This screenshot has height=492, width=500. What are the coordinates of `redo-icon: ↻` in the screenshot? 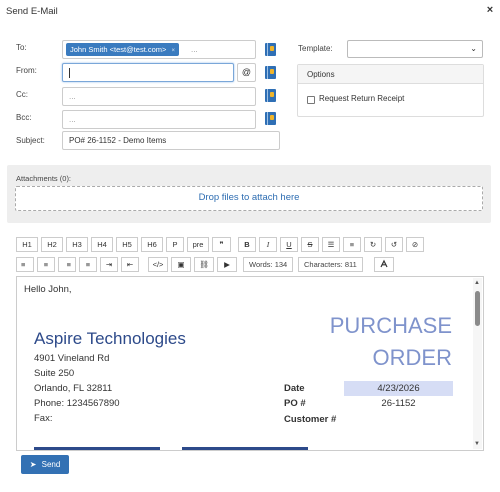 It's located at (373, 244).